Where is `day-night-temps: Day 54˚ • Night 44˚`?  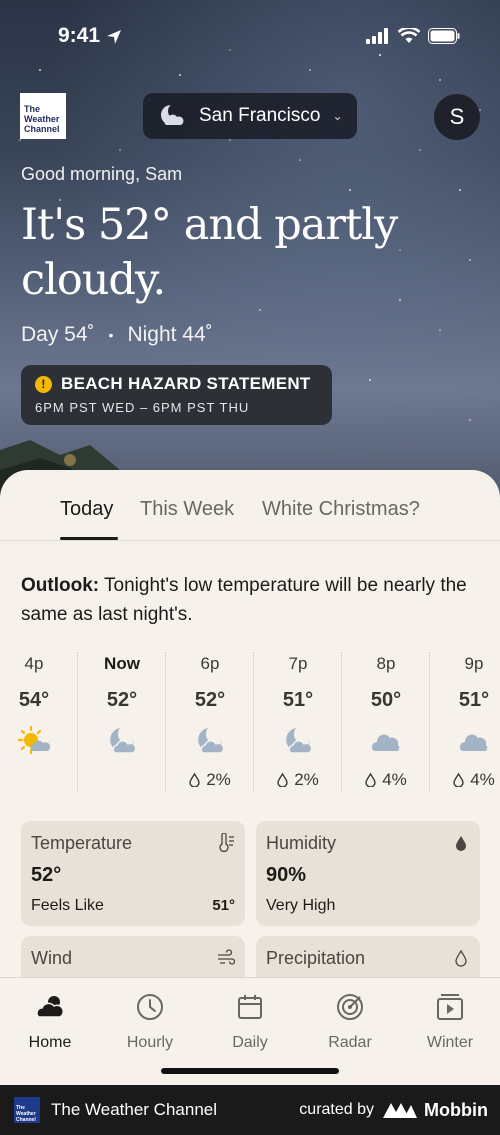 day-night-temps: Day 54˚ • Night 44˚ is located at coordinates (117, 335).